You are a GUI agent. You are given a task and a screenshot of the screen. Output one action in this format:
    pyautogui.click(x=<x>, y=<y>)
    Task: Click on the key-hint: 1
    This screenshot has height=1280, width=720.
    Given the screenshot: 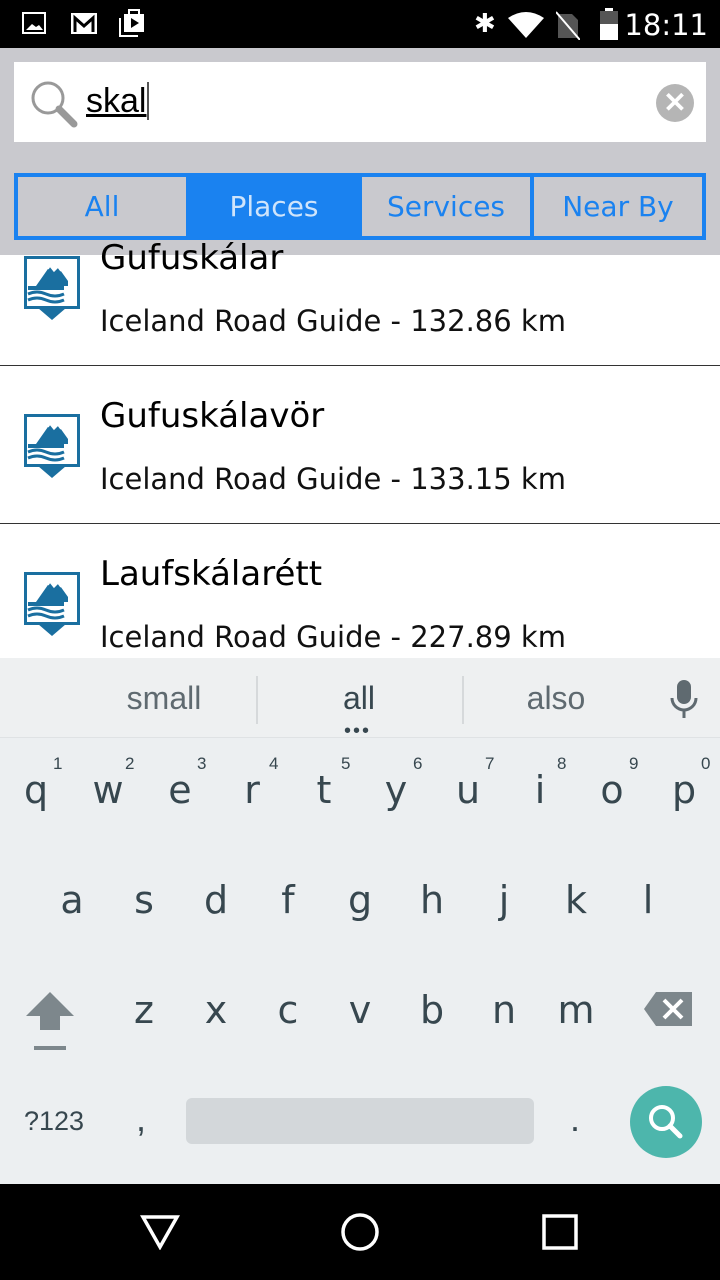 What is the action you would take?
    pyautogui.click(x=58, y=763)
    